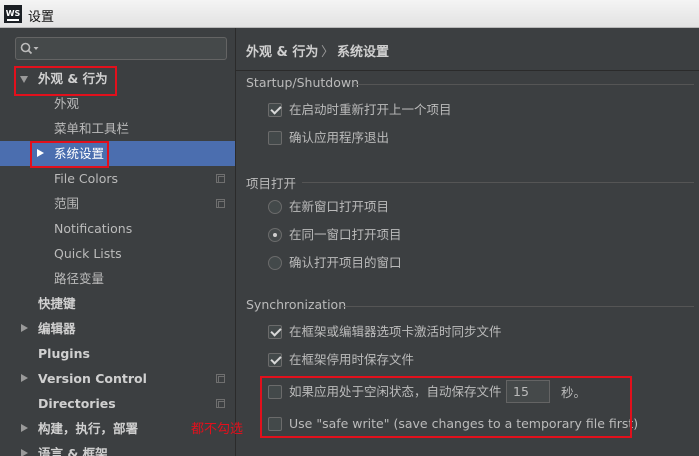 The image size is (699, 456). What do you see at coordinates (92, 128) in the screenshot?
I see `tree-item-label: 菜单和工具栏` at bounding box center [92, 128].